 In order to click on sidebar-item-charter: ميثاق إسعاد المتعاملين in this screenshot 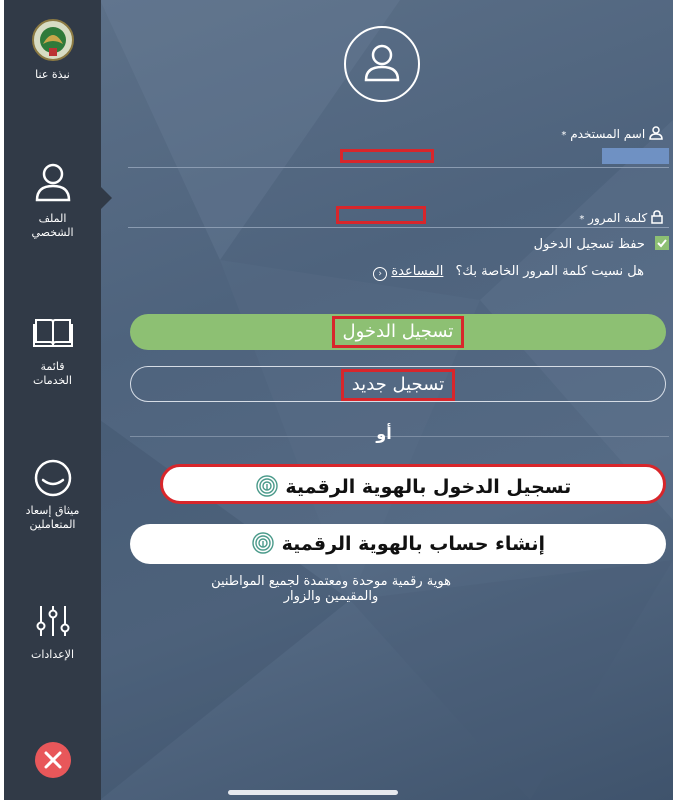, I will do `click(52, 495)`.